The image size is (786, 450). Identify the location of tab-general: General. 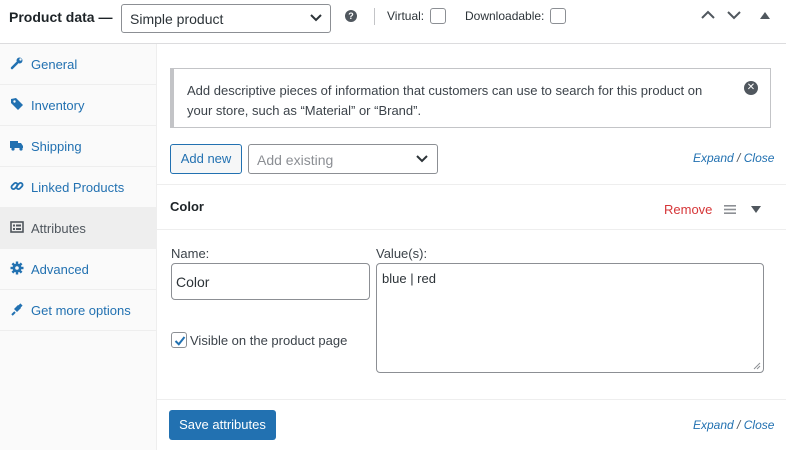
(78, 64).